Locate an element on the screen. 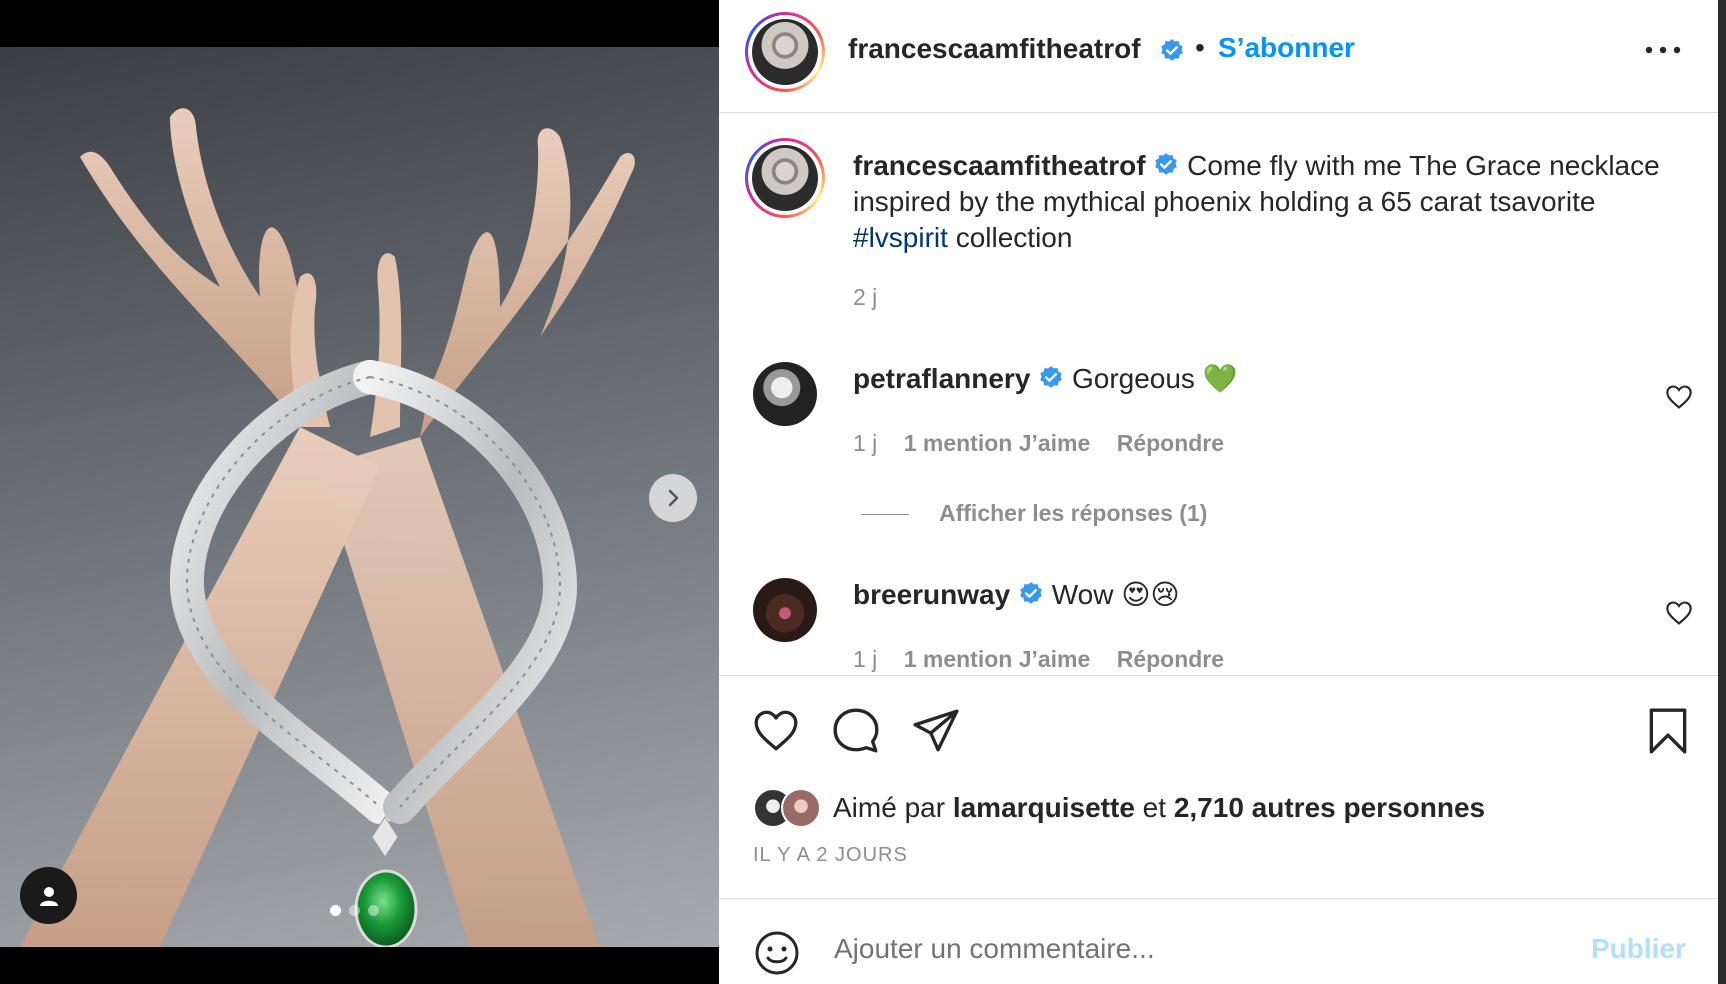 The height and width of the screenshot is (984, 1726). chevron-right-icon is located at coordinates (673, 498).